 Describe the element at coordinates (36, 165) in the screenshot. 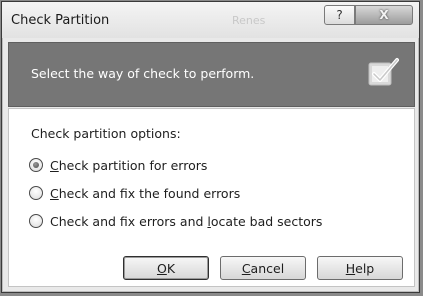

I see `radio-button-selected` at that location.